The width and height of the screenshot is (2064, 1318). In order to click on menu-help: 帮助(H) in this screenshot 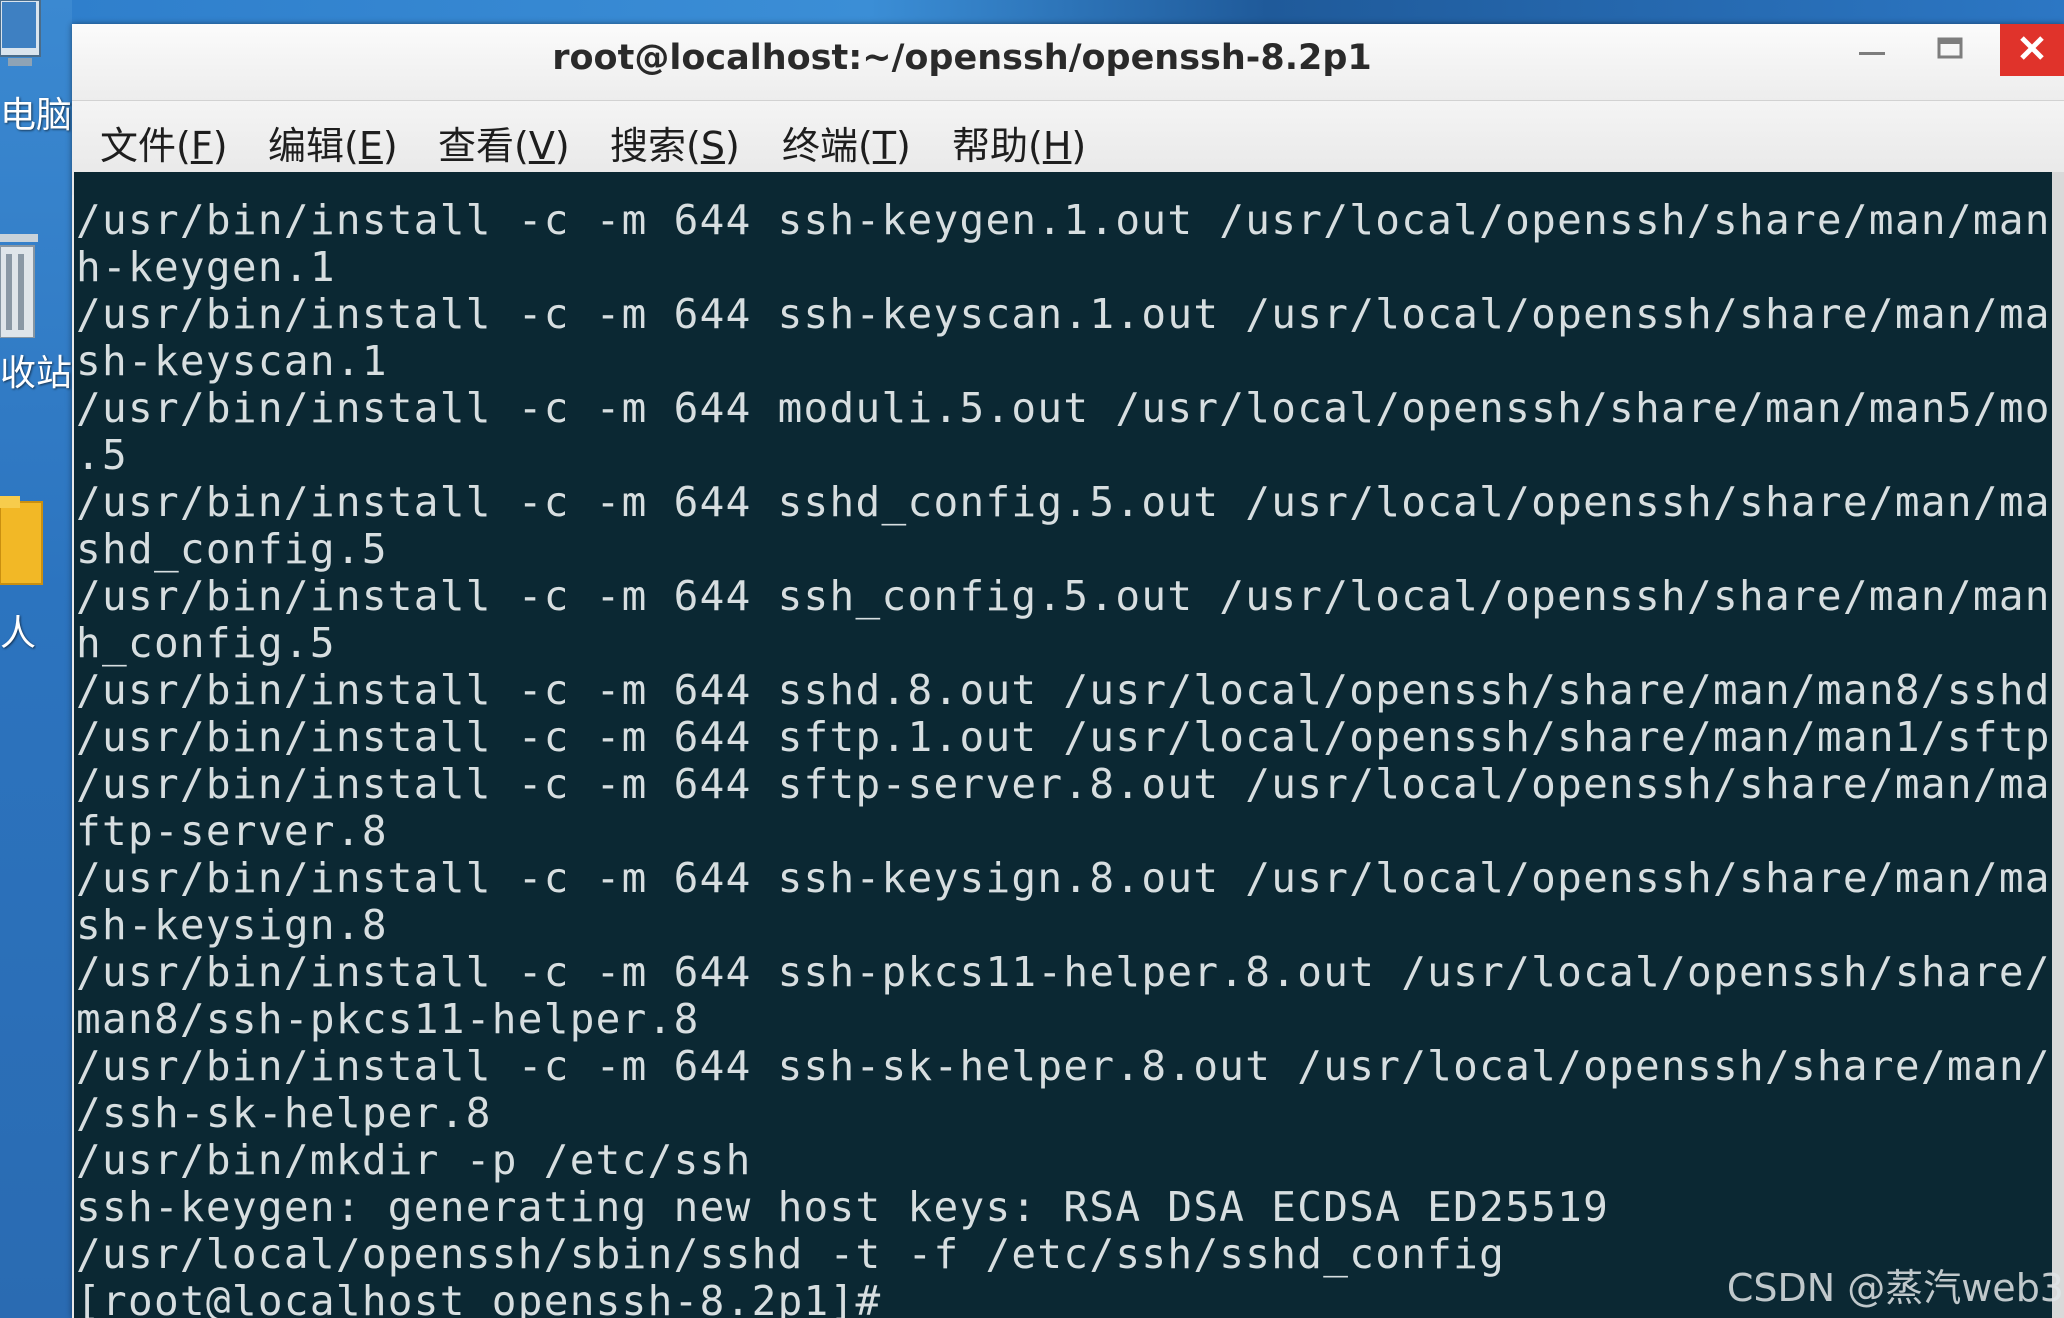, I will do `click(1019, 142)`.